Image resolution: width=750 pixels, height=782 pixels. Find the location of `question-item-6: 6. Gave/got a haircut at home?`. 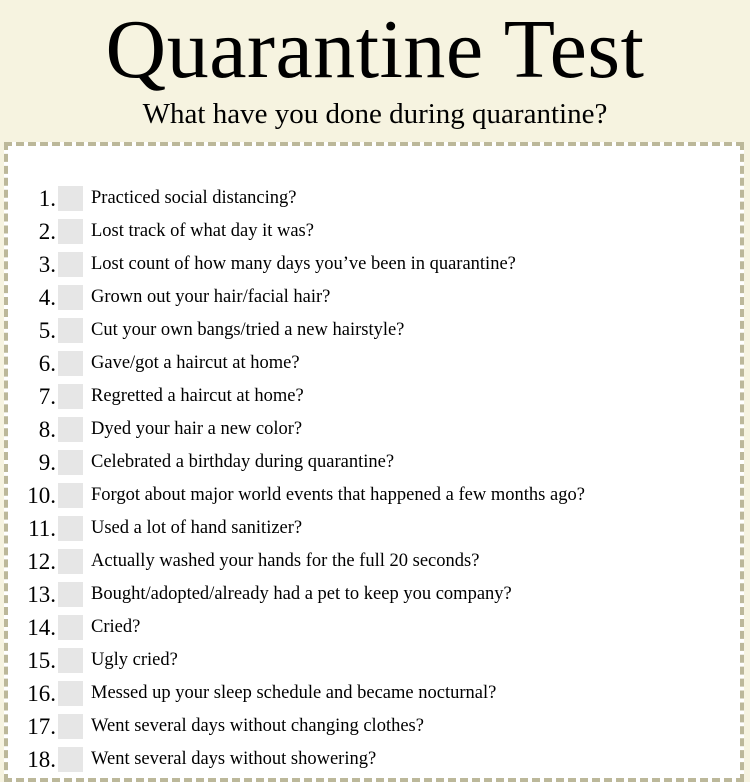

question-item-6: 6. Gave/got a haircut at home? is located at coordinates (374, 363).